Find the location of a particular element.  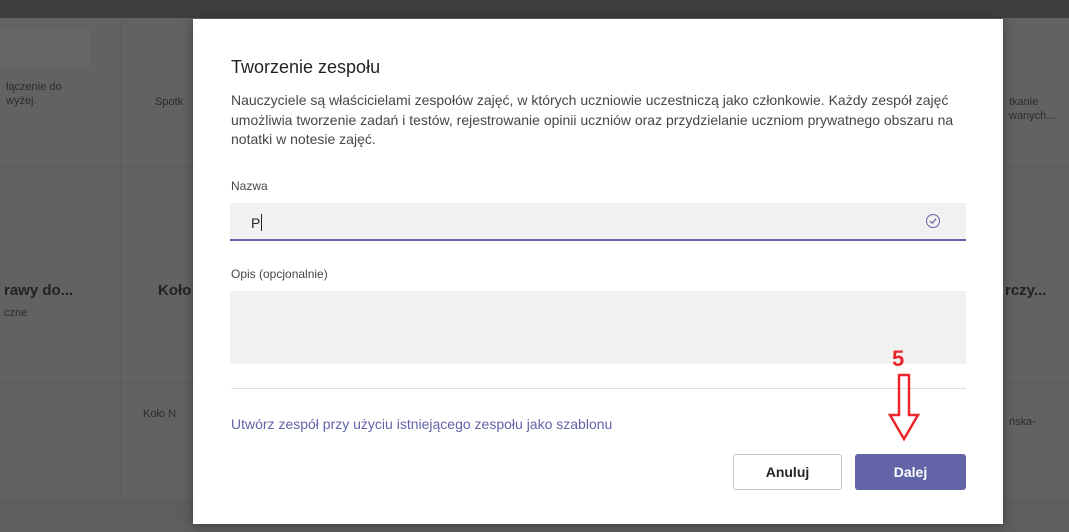

name-input: P is located at coordinates (598, 222).